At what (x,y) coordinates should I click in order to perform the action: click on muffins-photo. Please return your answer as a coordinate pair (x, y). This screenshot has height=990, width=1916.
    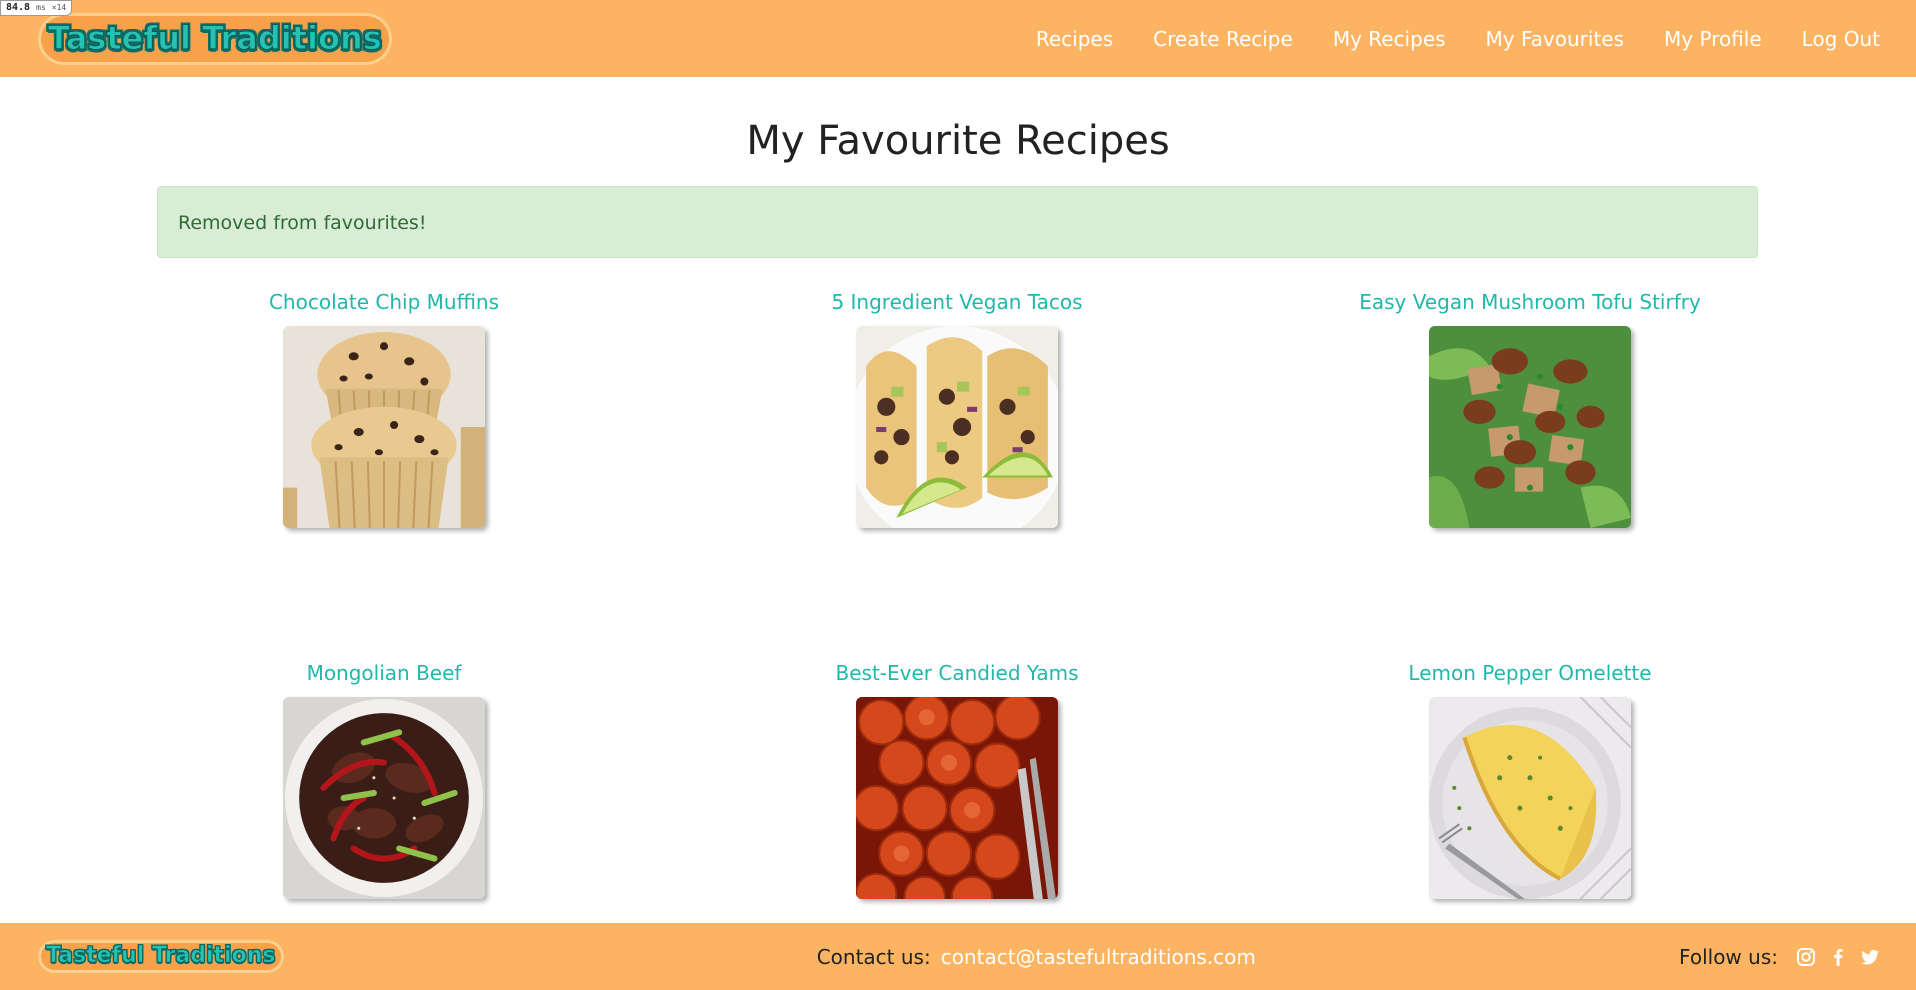
    Looking at the image, I should click on (384, 427).